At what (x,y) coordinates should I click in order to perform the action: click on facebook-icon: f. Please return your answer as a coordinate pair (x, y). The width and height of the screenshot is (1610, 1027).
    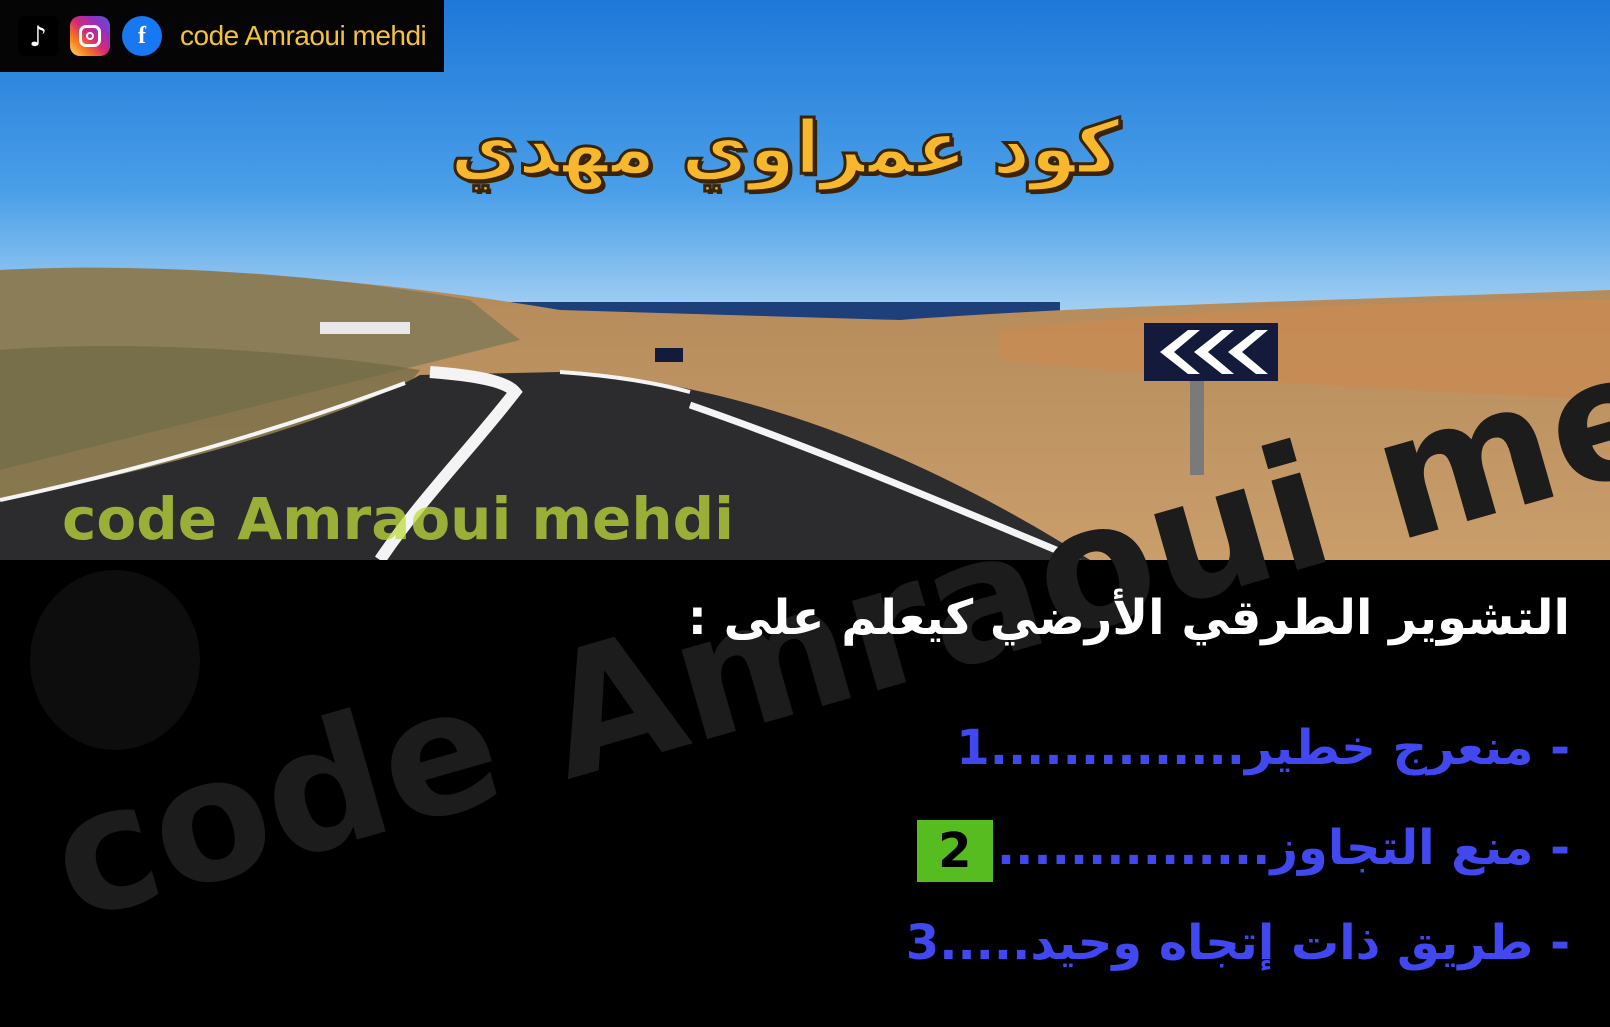
    Looking at the image, I should click on (142, 36).